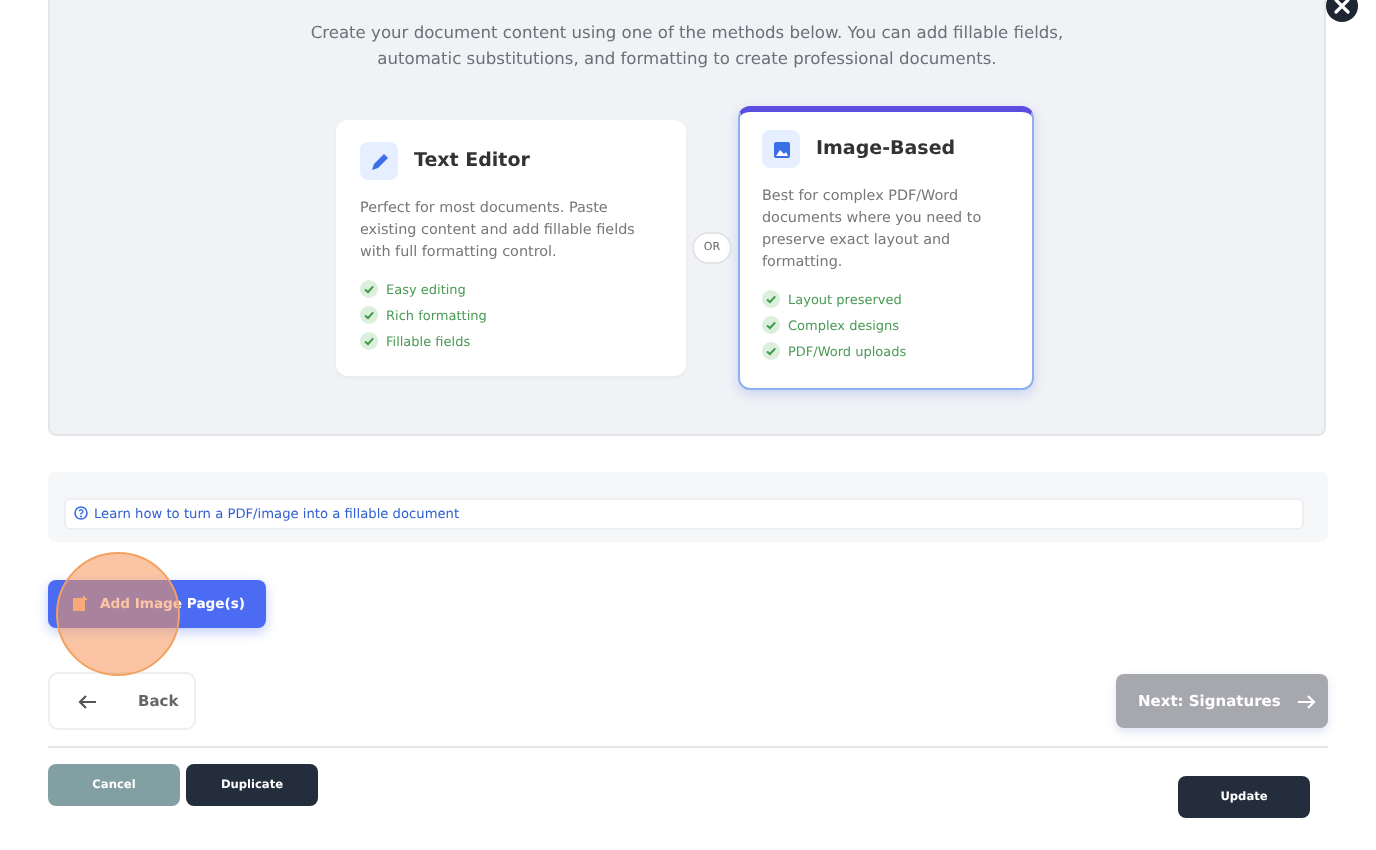 This screenshot has height=850, width=1376. What do you see at coordinates (1342, 7) in the screenshot?
I see `close-icon` at bounding box center [1342, 7].